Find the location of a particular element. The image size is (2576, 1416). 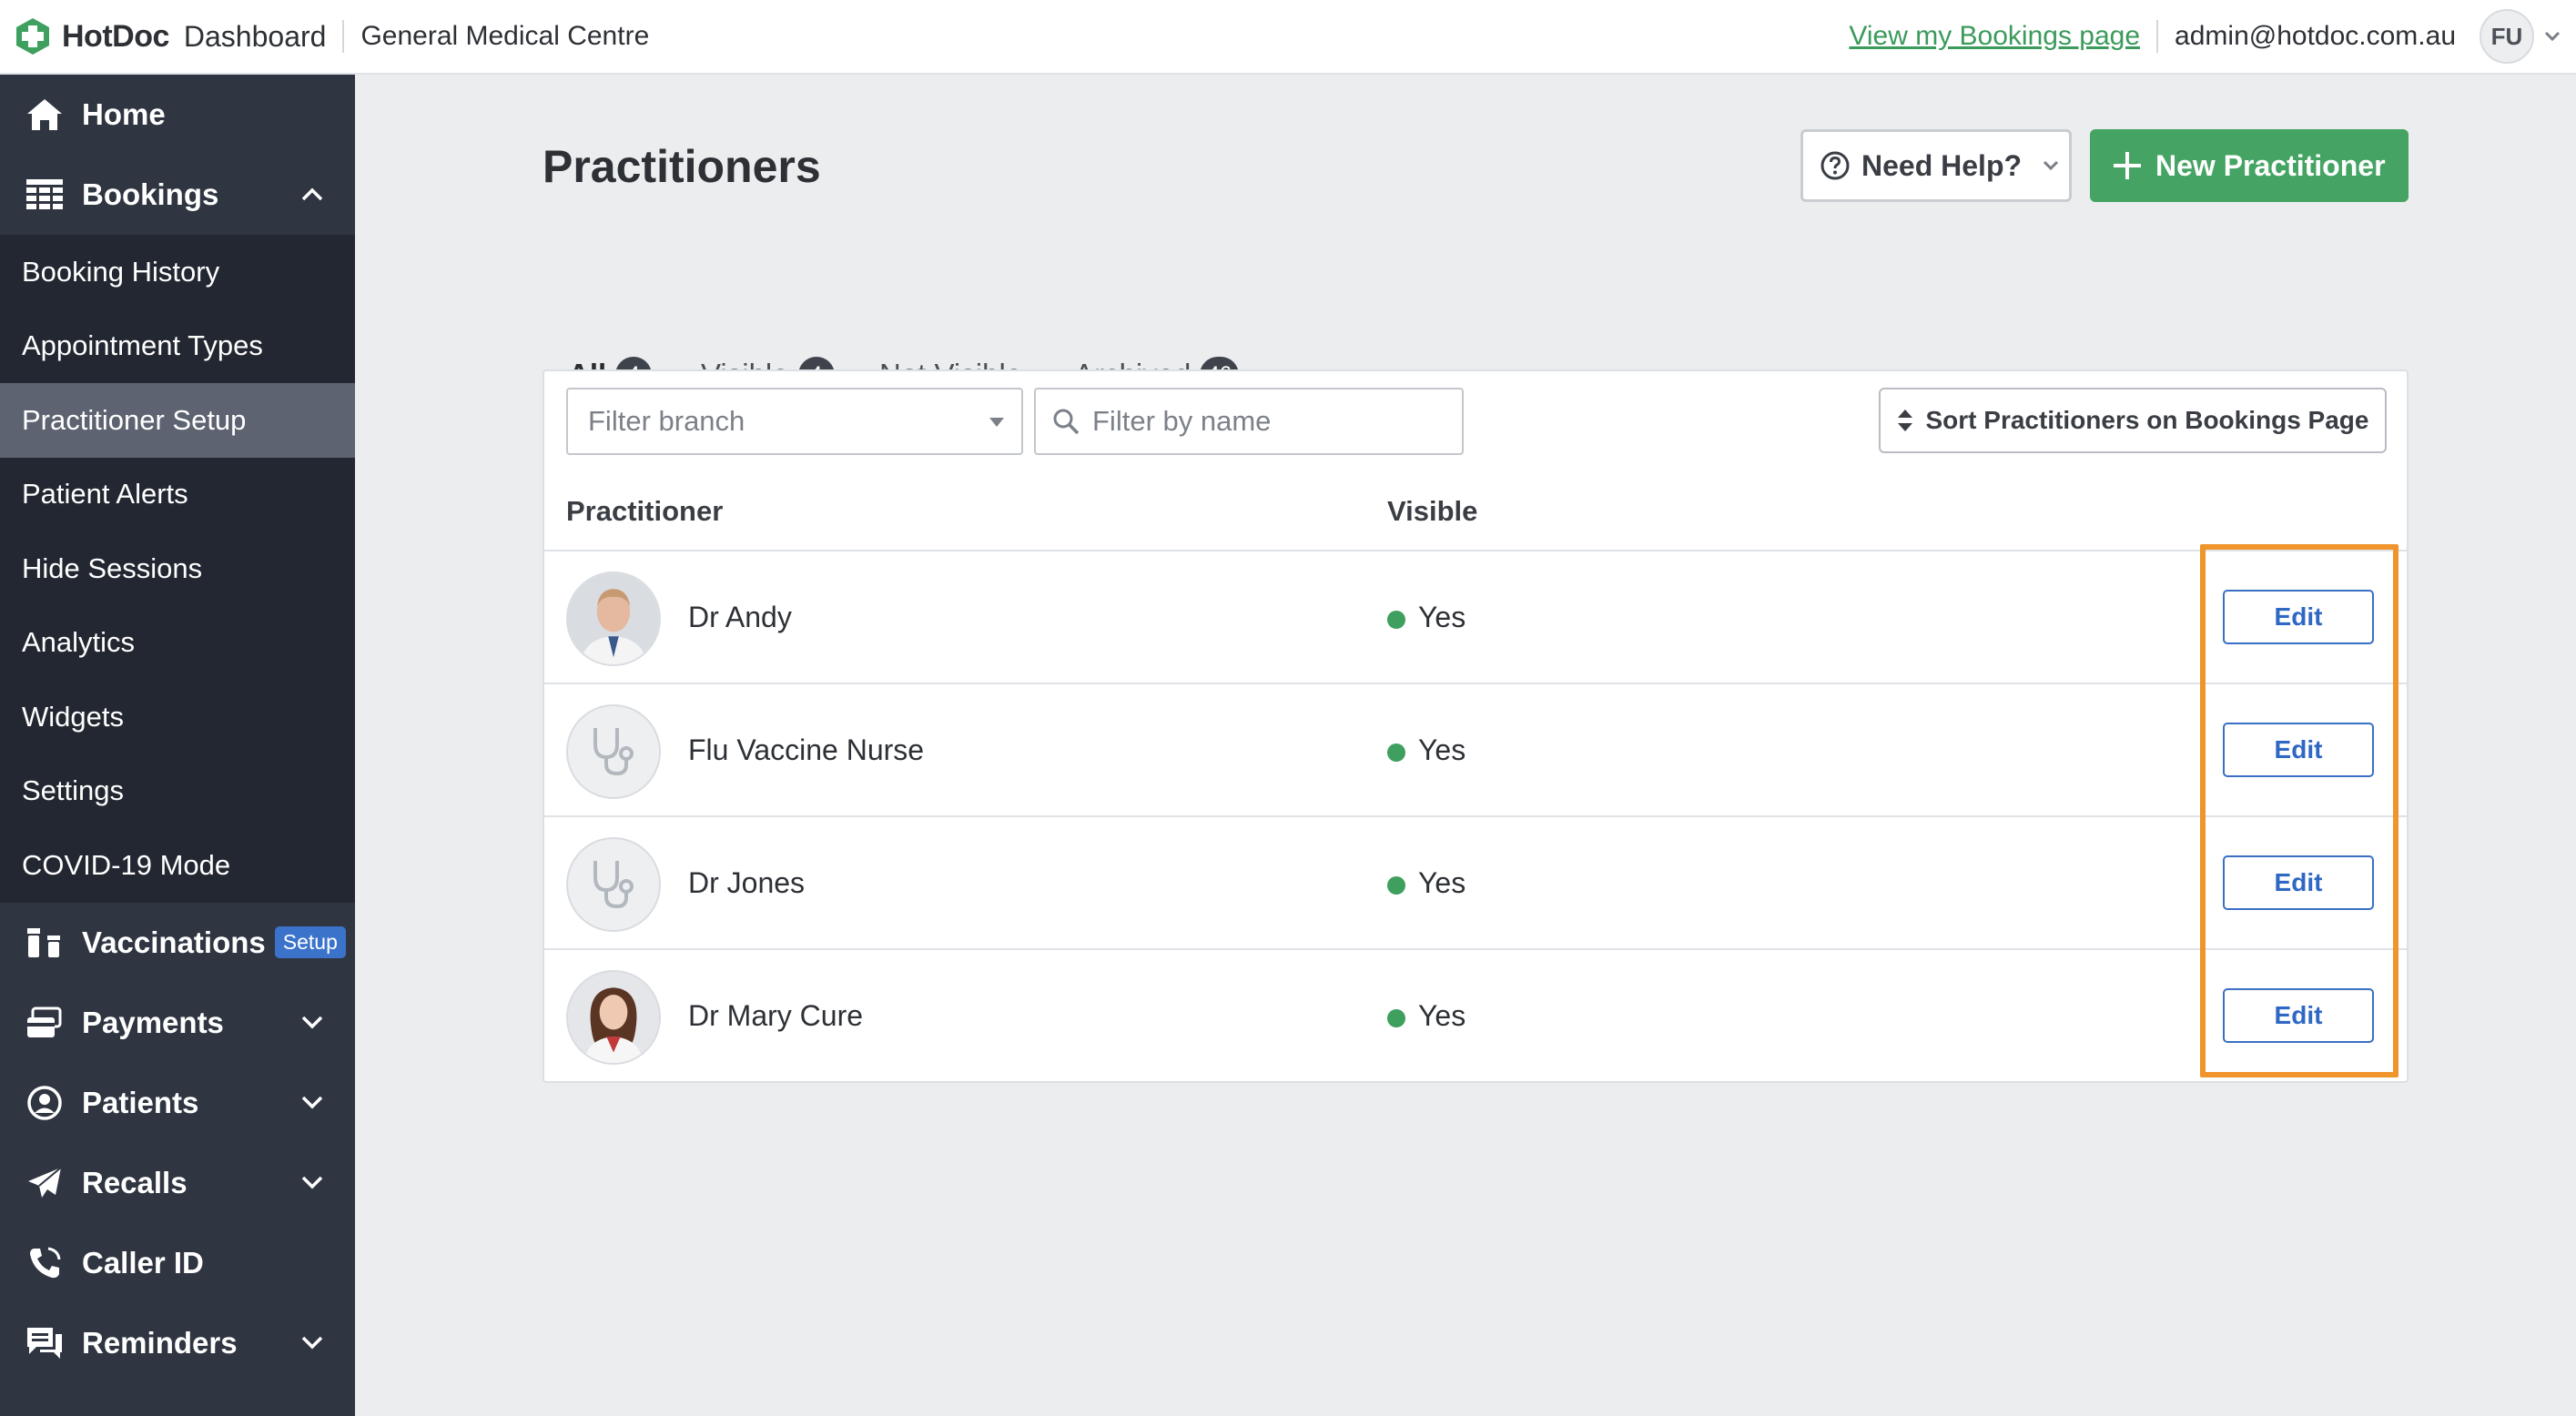

sidebar-item-booking-history: Booking History is located at coordinates (177, 272).